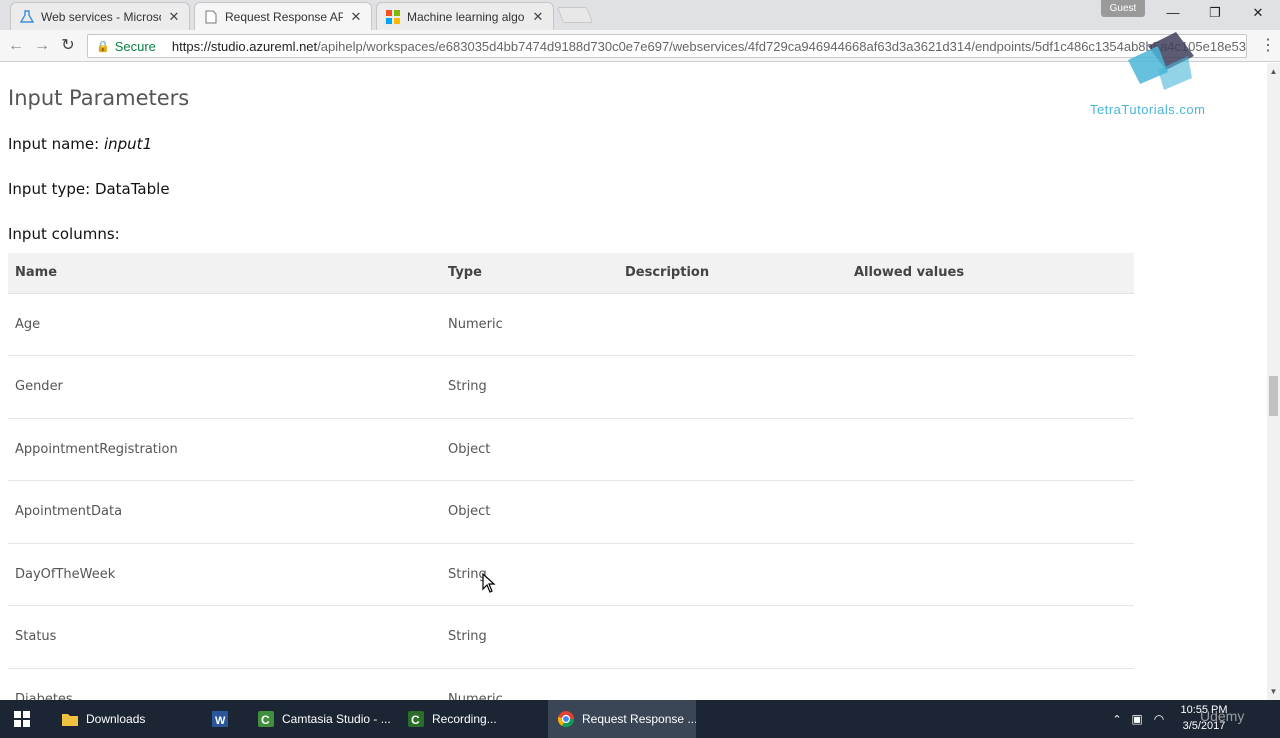  I want to click on restore-icon: ❐, so click(1215, 13).